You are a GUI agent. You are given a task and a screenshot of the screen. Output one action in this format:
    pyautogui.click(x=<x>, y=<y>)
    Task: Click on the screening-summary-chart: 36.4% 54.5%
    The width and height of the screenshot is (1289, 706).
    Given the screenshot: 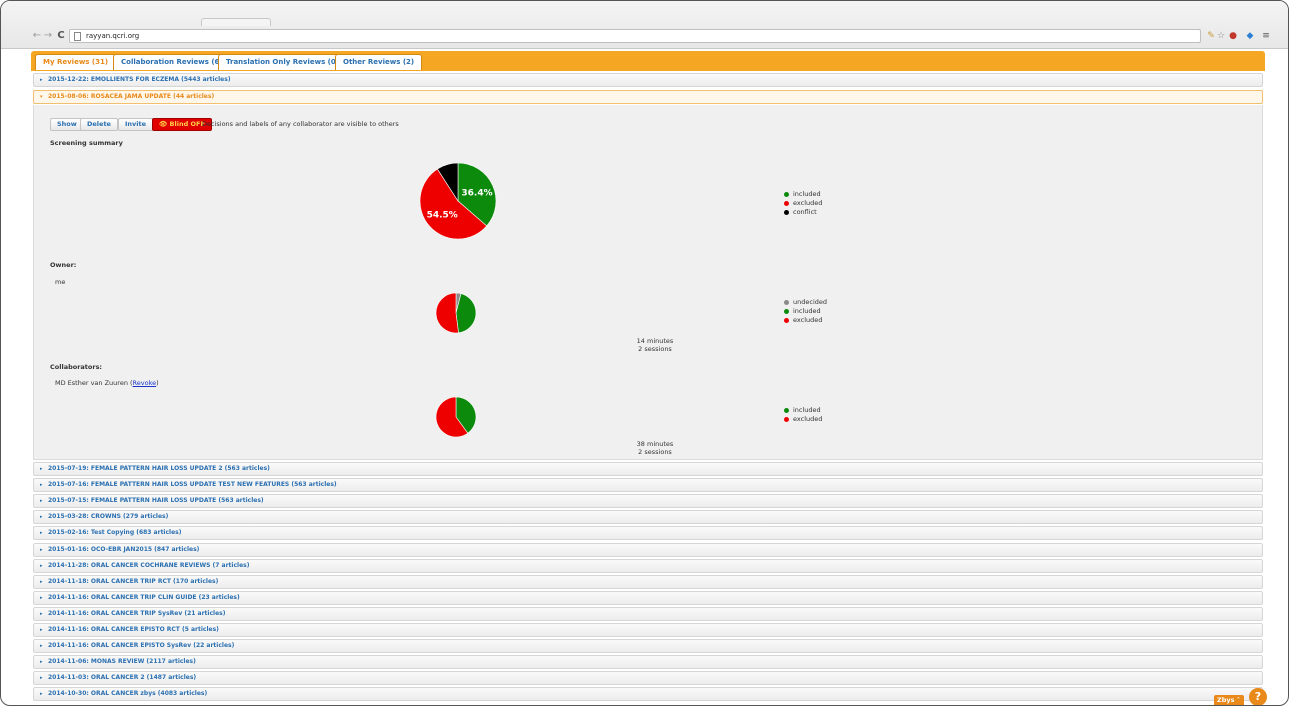 What is the action you would take?
    pyautogui.click(x=458, y=201)
    